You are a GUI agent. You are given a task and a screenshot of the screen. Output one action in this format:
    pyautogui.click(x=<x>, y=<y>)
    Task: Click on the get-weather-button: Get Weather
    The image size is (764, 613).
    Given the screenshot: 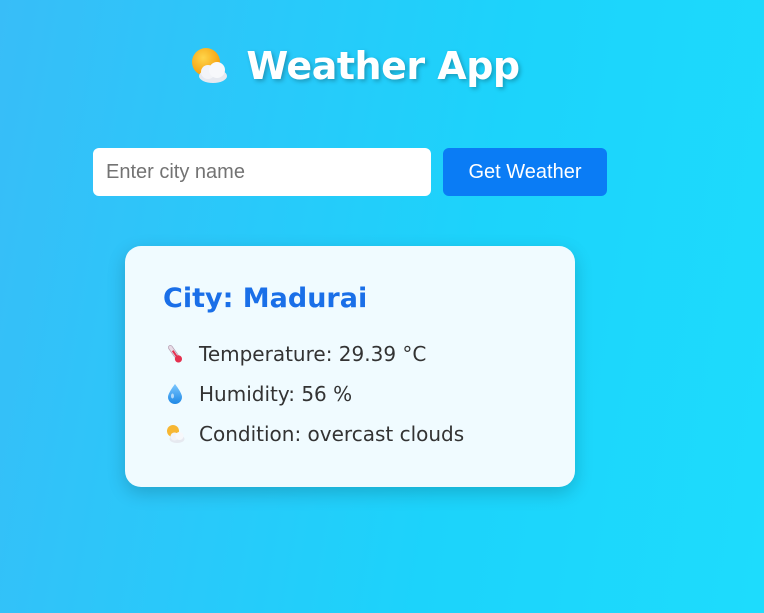 What is the action you would take?
    pyautogui.click(x=525, y=172)
    